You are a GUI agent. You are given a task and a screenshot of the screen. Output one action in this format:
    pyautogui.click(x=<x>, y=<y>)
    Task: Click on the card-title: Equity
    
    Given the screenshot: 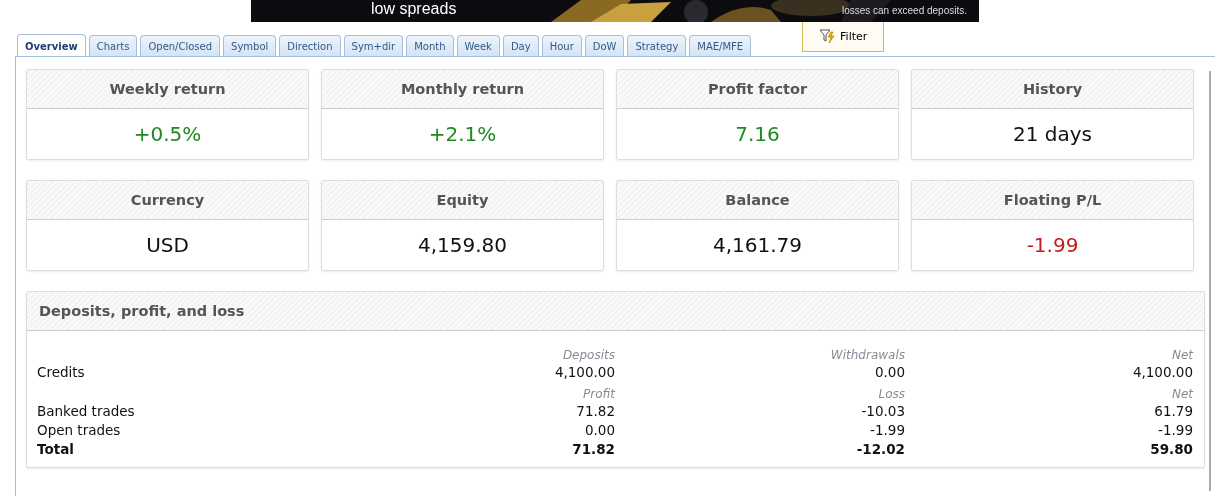 What is the action you would take?
    pyautogui.click(x=462, y=200)
    